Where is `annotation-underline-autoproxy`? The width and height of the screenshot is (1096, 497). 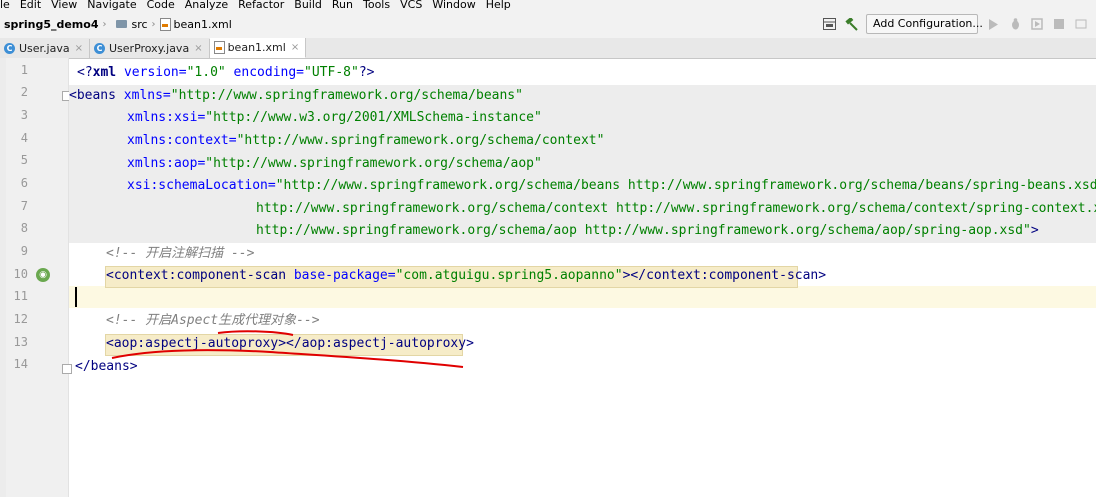
annotation-underline-autoproxy is located at coordinates (287, 358).